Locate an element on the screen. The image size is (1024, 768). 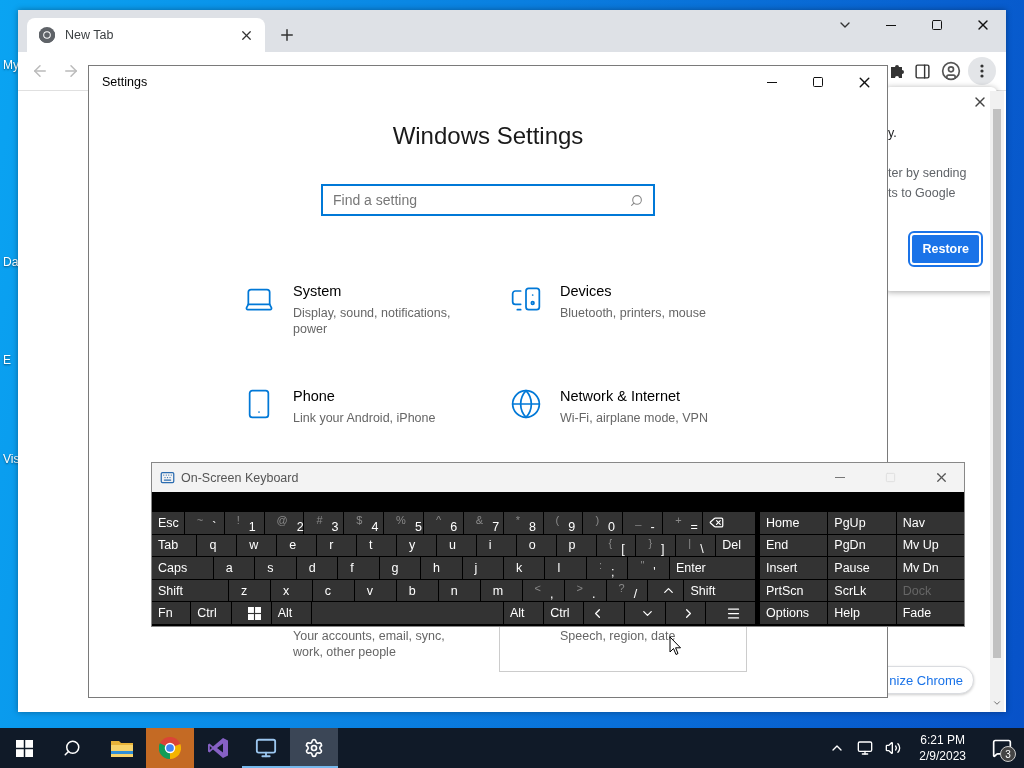
menu-key is located at coordinates (731, 613).